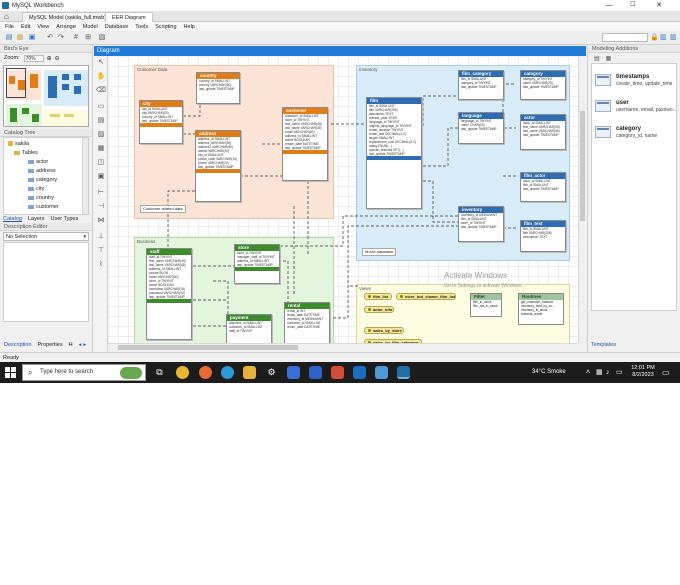 This screenshot has width=680, height=585. Describe the element at coordinates (36, 219) in the screenshot. I see `tab-layers: Layers` at that location.